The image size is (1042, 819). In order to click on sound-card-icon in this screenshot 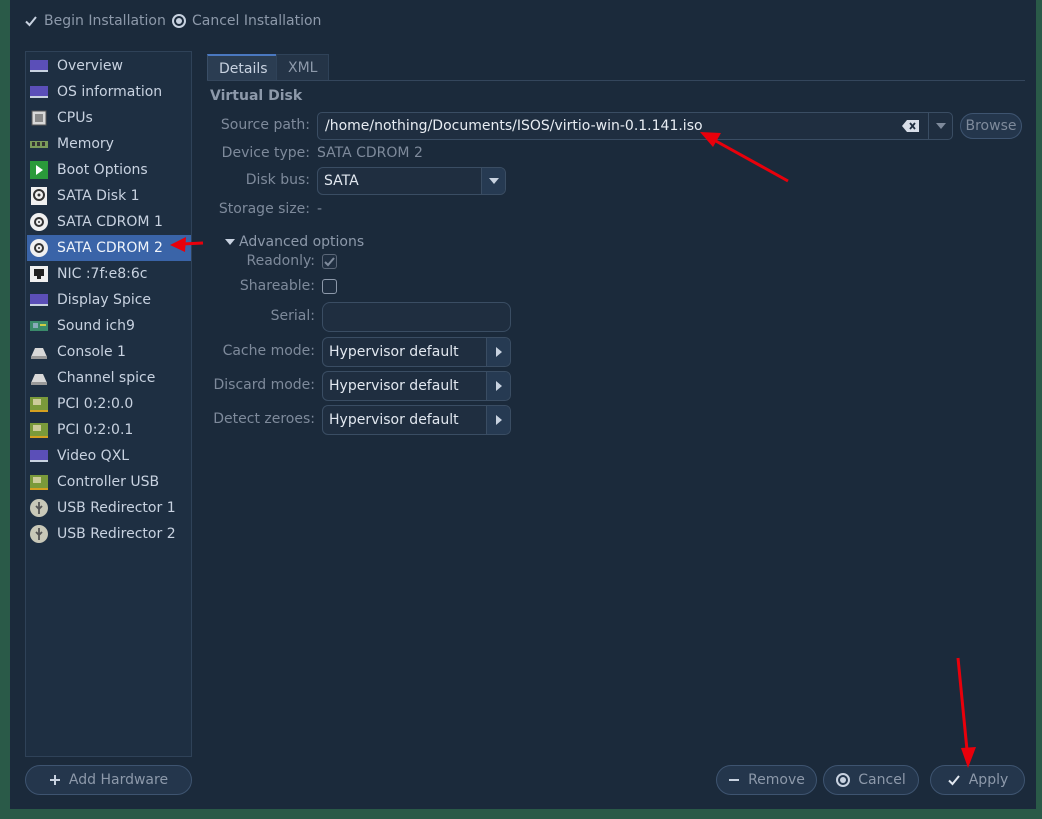, I will do `click(39, 326)`.